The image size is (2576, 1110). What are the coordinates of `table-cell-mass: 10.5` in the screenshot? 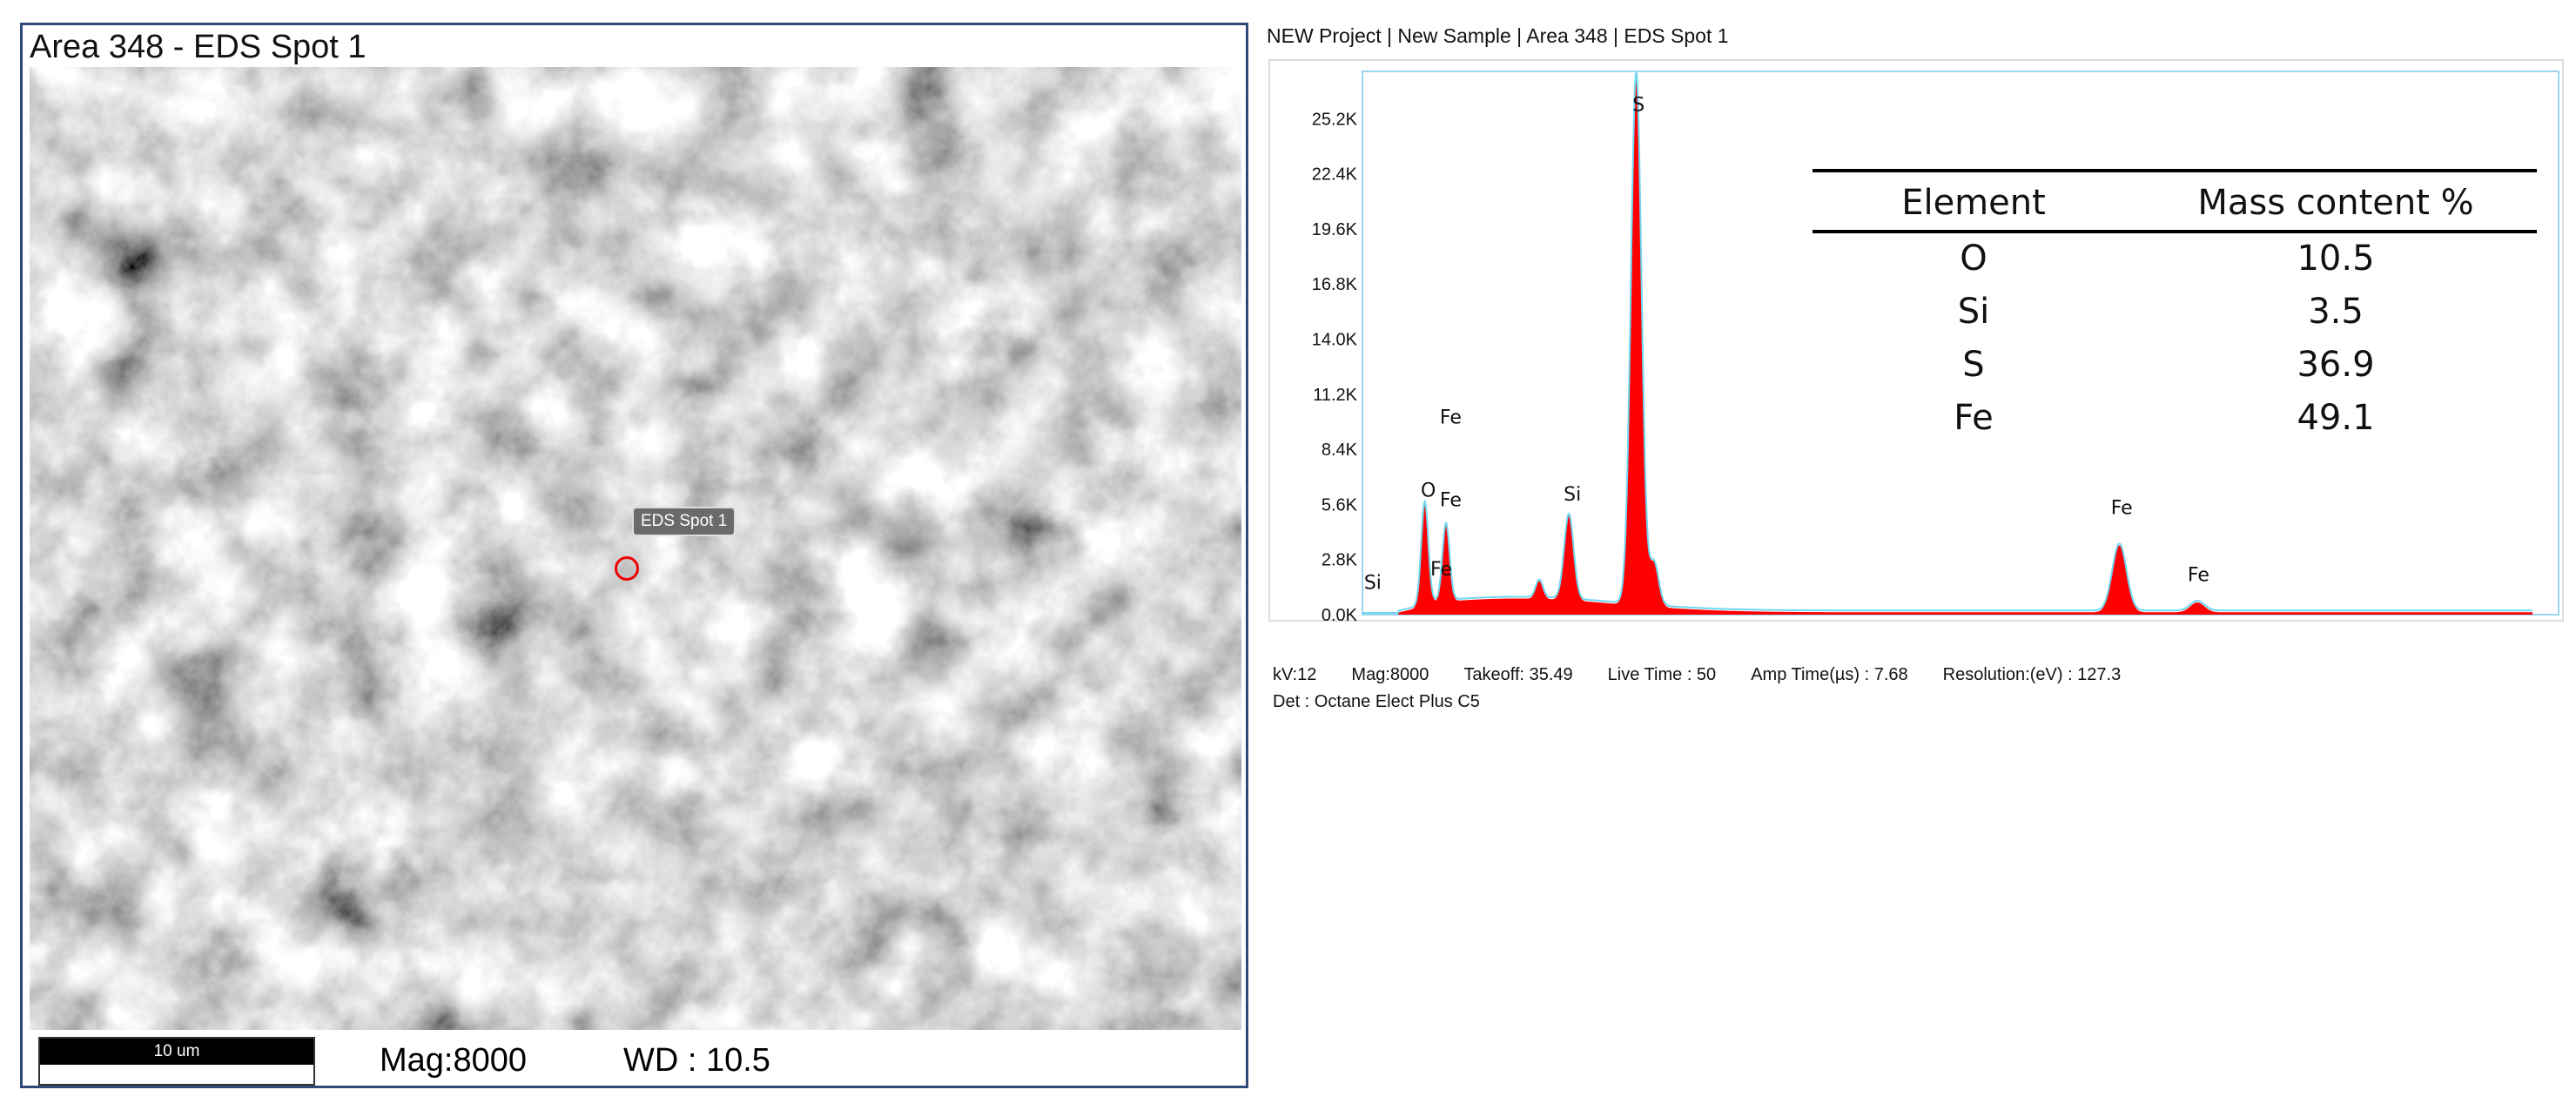 It's located at (2335, 259).